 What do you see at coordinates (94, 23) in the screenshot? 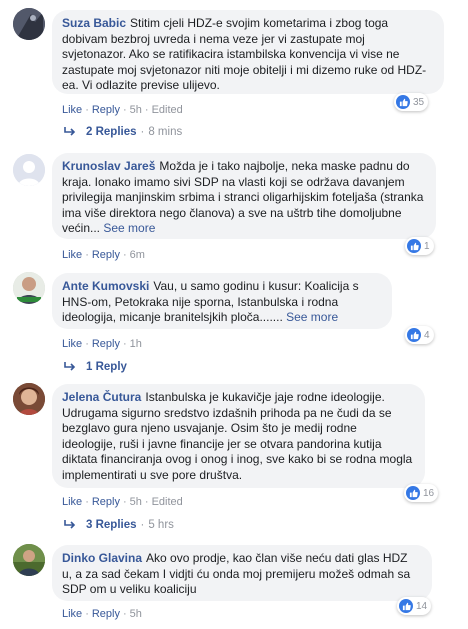
I see `comment-author: Suza Babic` at bounding box center [94, 23].